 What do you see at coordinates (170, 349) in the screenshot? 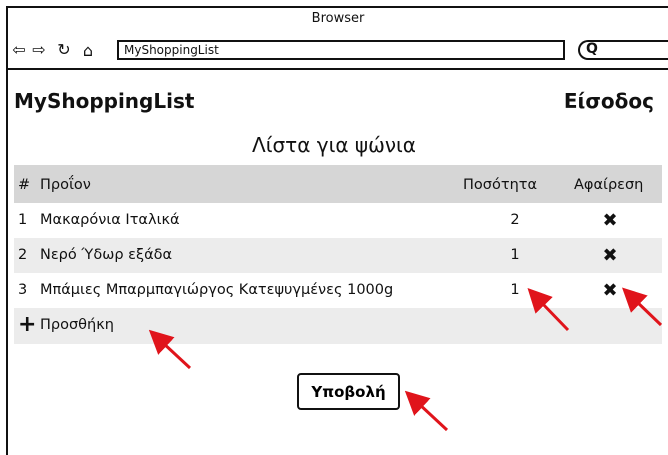
I see `annotation-arrow-add` at bounding box center [170, 349].